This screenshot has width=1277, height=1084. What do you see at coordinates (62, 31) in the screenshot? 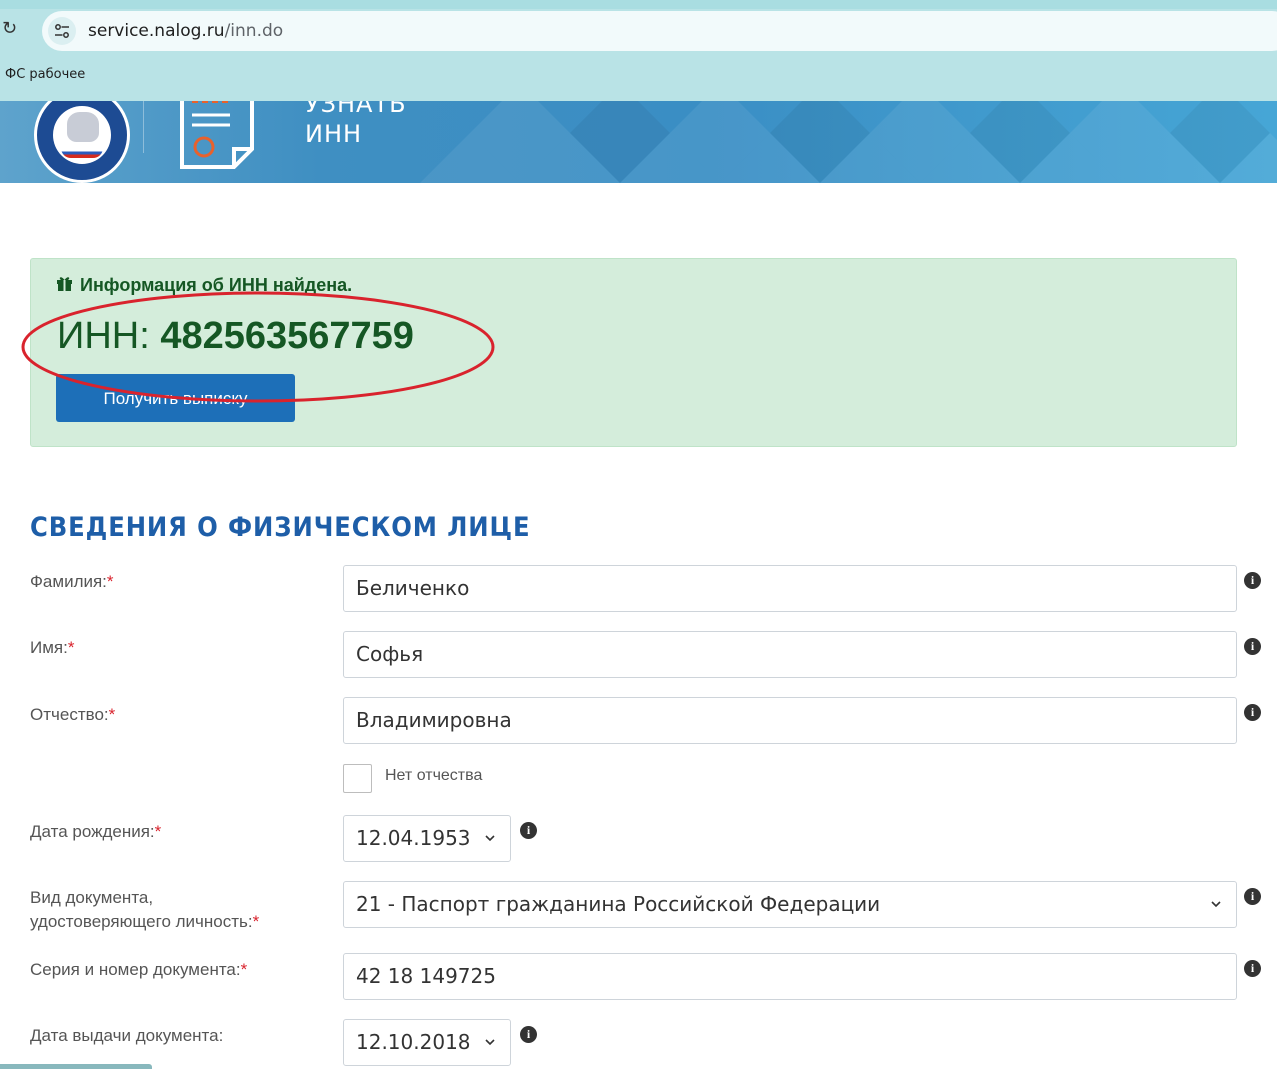
I see `site-info-icon` at bounding box center [62, 31].